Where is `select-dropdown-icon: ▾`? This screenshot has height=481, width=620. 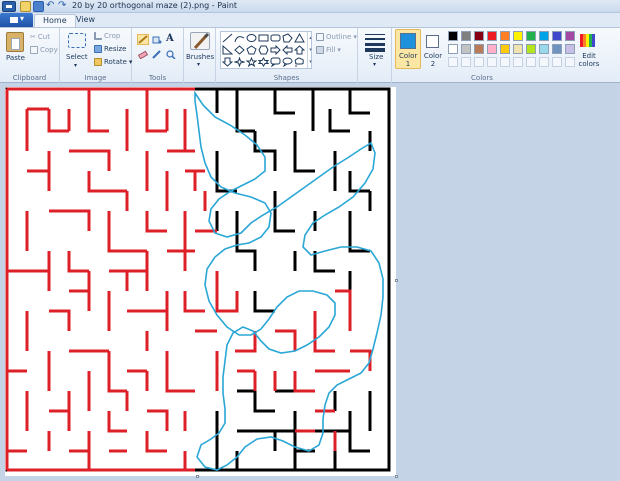 select-dropdown-icon: ▾ is located at coordinates (75, 65).